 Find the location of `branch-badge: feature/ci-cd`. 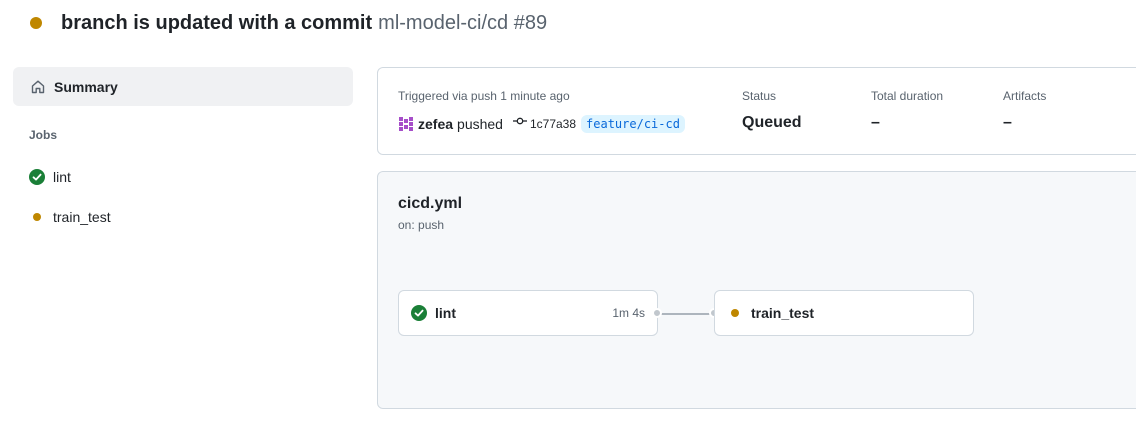

branch-badge: feature/ci-cd is located at coordinates (633, 123).